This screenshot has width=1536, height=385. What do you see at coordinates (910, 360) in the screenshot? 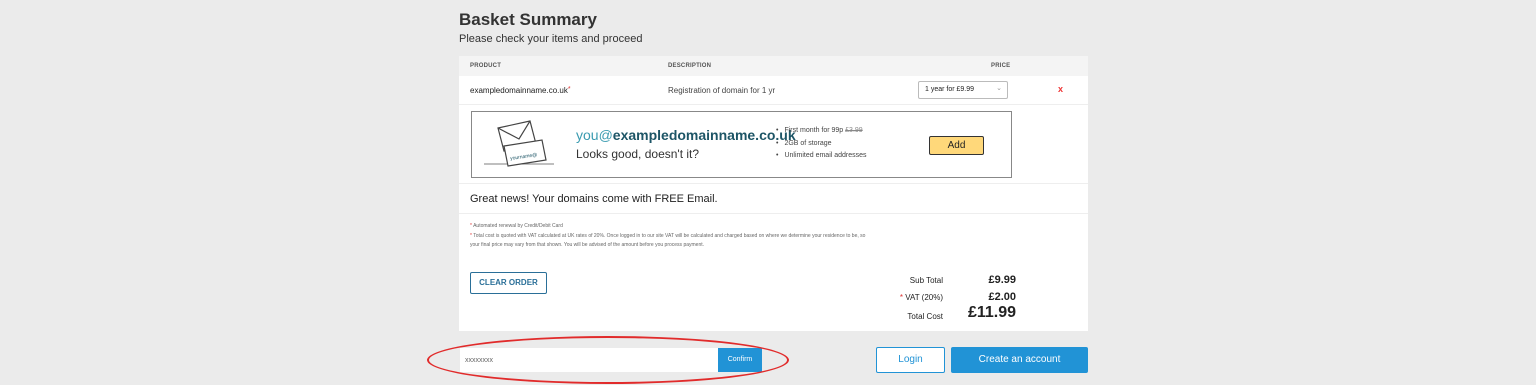
I see `login-button: Login` at bounding box center [910, 360].